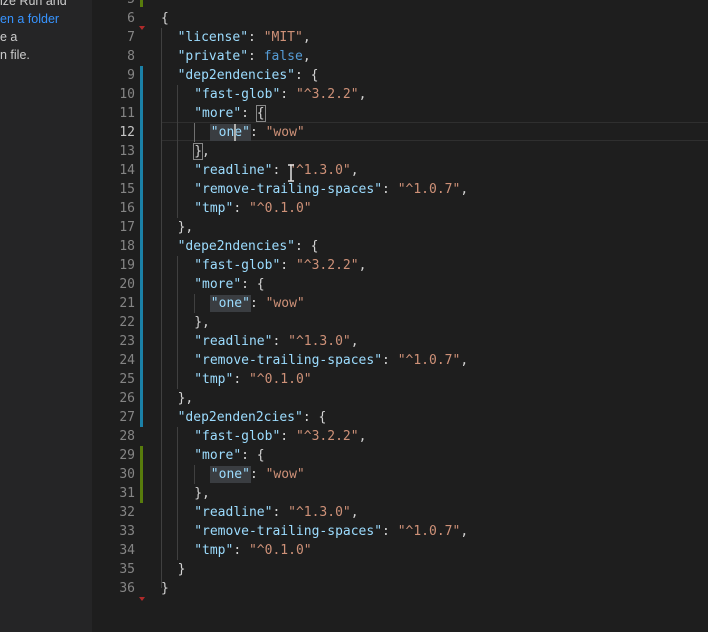  What do you see at coordinates (127, 417) in the screenshot?
I see `line-number: 27` at bounding box center [127, 417].